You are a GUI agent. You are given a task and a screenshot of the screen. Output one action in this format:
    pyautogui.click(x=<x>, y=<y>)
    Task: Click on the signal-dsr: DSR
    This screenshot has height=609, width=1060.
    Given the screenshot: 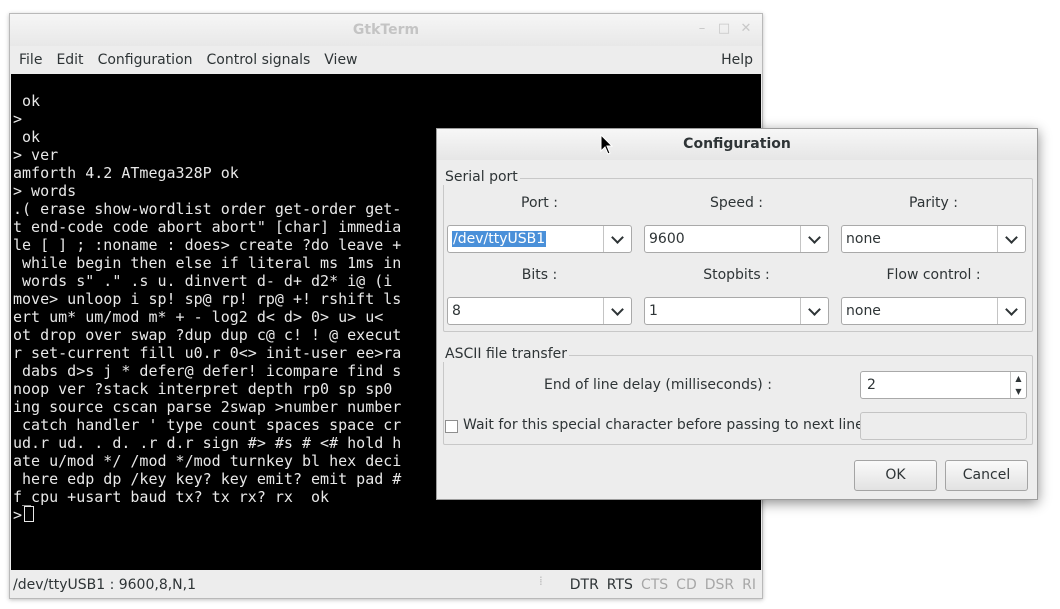 What is the action you would take?
    pyautogui.click(x=719, y=584)
    